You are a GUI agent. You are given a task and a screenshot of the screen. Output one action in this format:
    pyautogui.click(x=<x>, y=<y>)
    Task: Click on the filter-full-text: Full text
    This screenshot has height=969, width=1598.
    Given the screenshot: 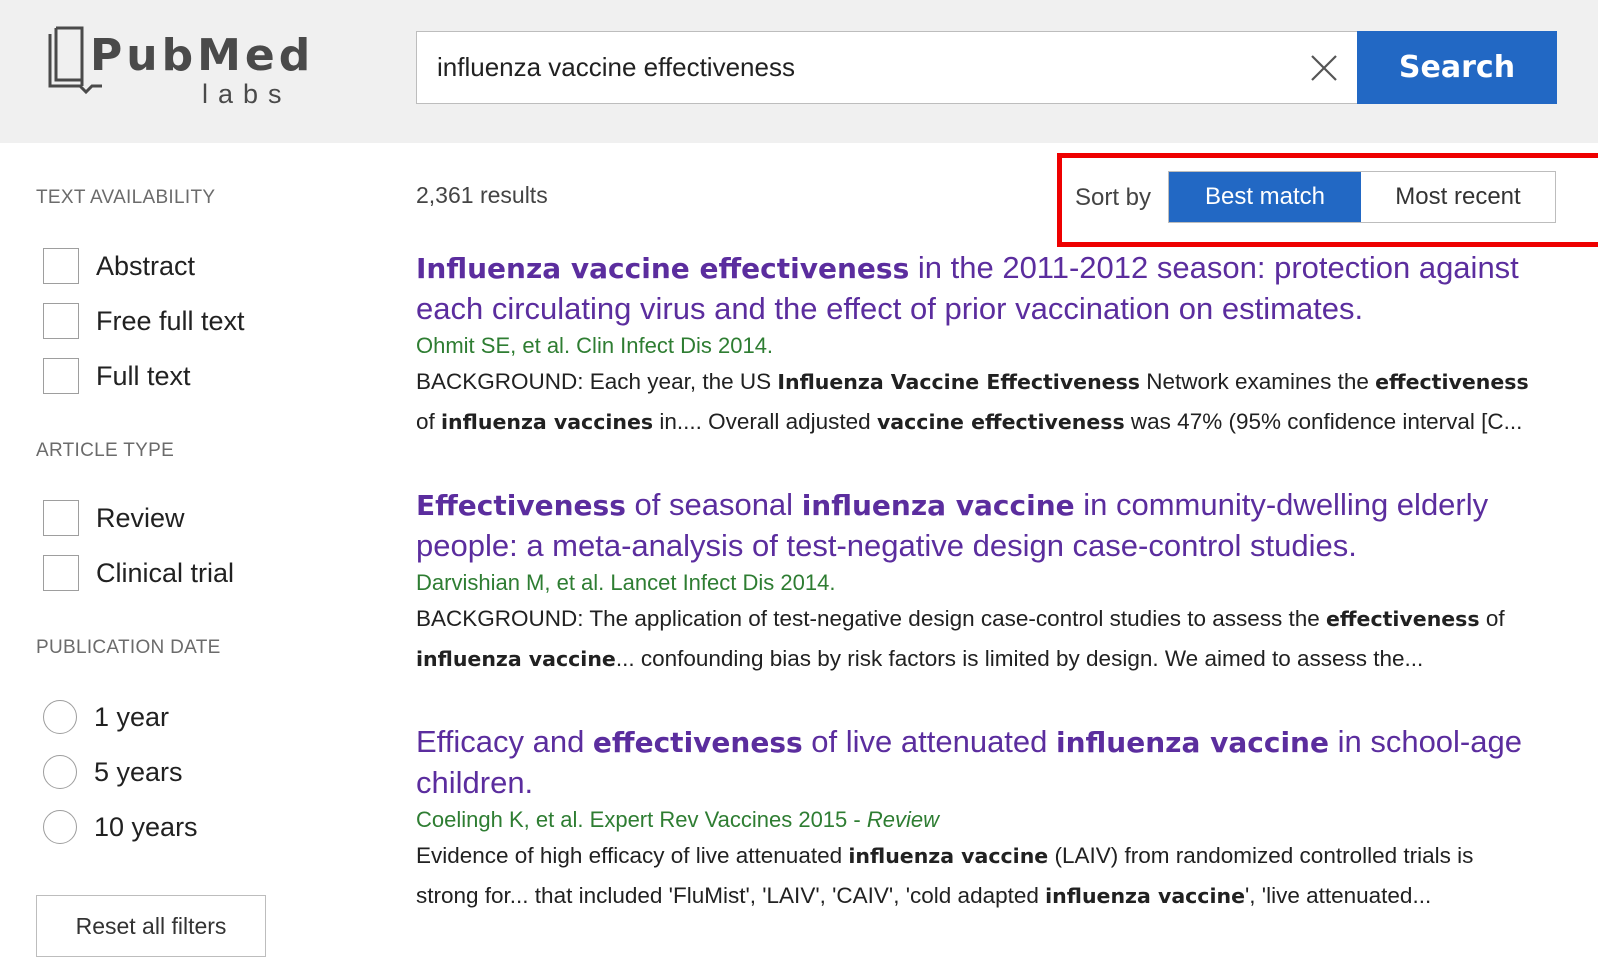 What is the action you would take?
    pyautogui.click(x=117, y=376)
    